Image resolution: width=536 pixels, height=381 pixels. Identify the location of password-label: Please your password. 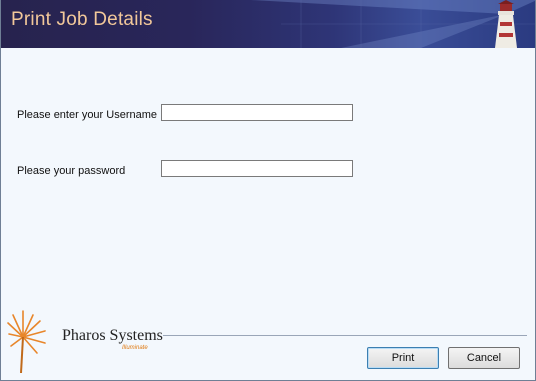
(71, 171).